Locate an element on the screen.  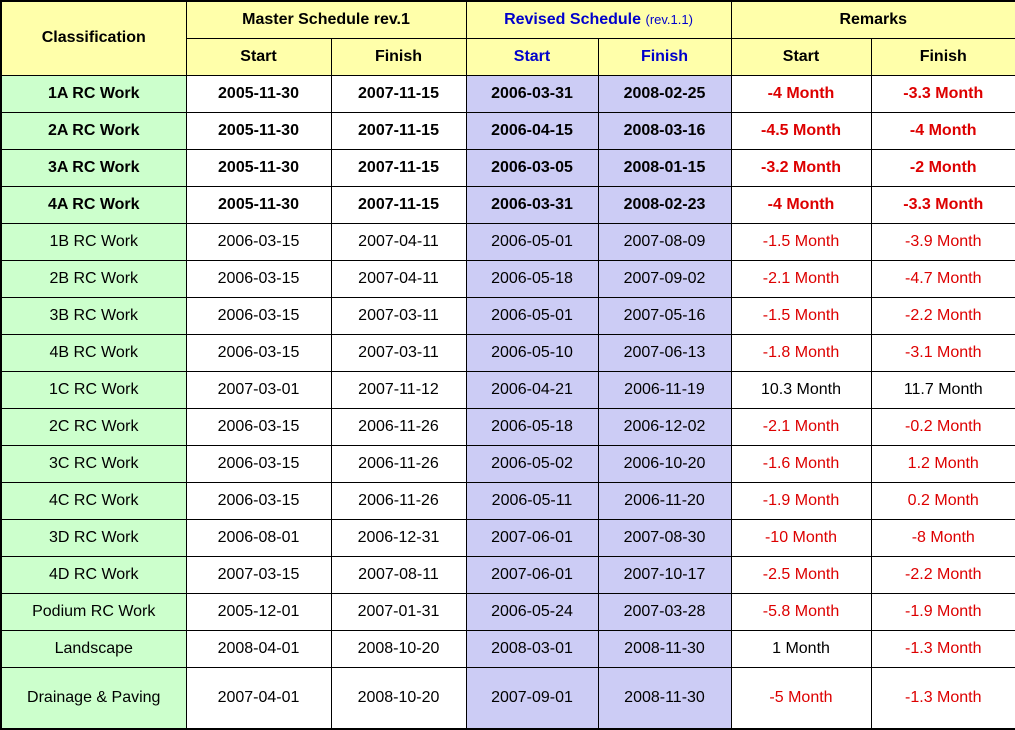
cell-remark-finish: 1.2 Month is located at coordinates (942, 464).